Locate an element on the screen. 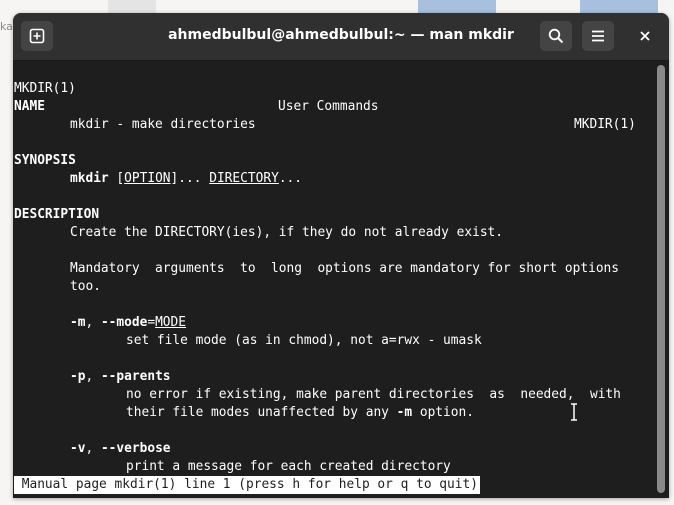 Image resolution: width=674 pixels, height=505 pixels. hamburger-menu-icon is located at coordinates (598, 36).